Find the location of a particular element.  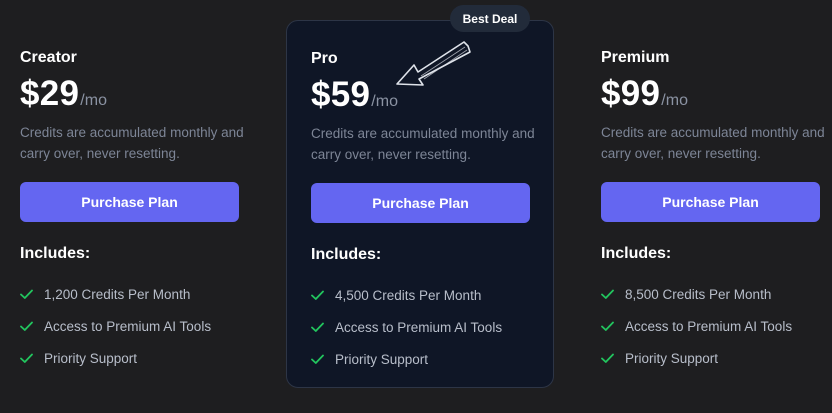

feature-item: 8,500 Credits Per Month is located at coordinates (696, 294).